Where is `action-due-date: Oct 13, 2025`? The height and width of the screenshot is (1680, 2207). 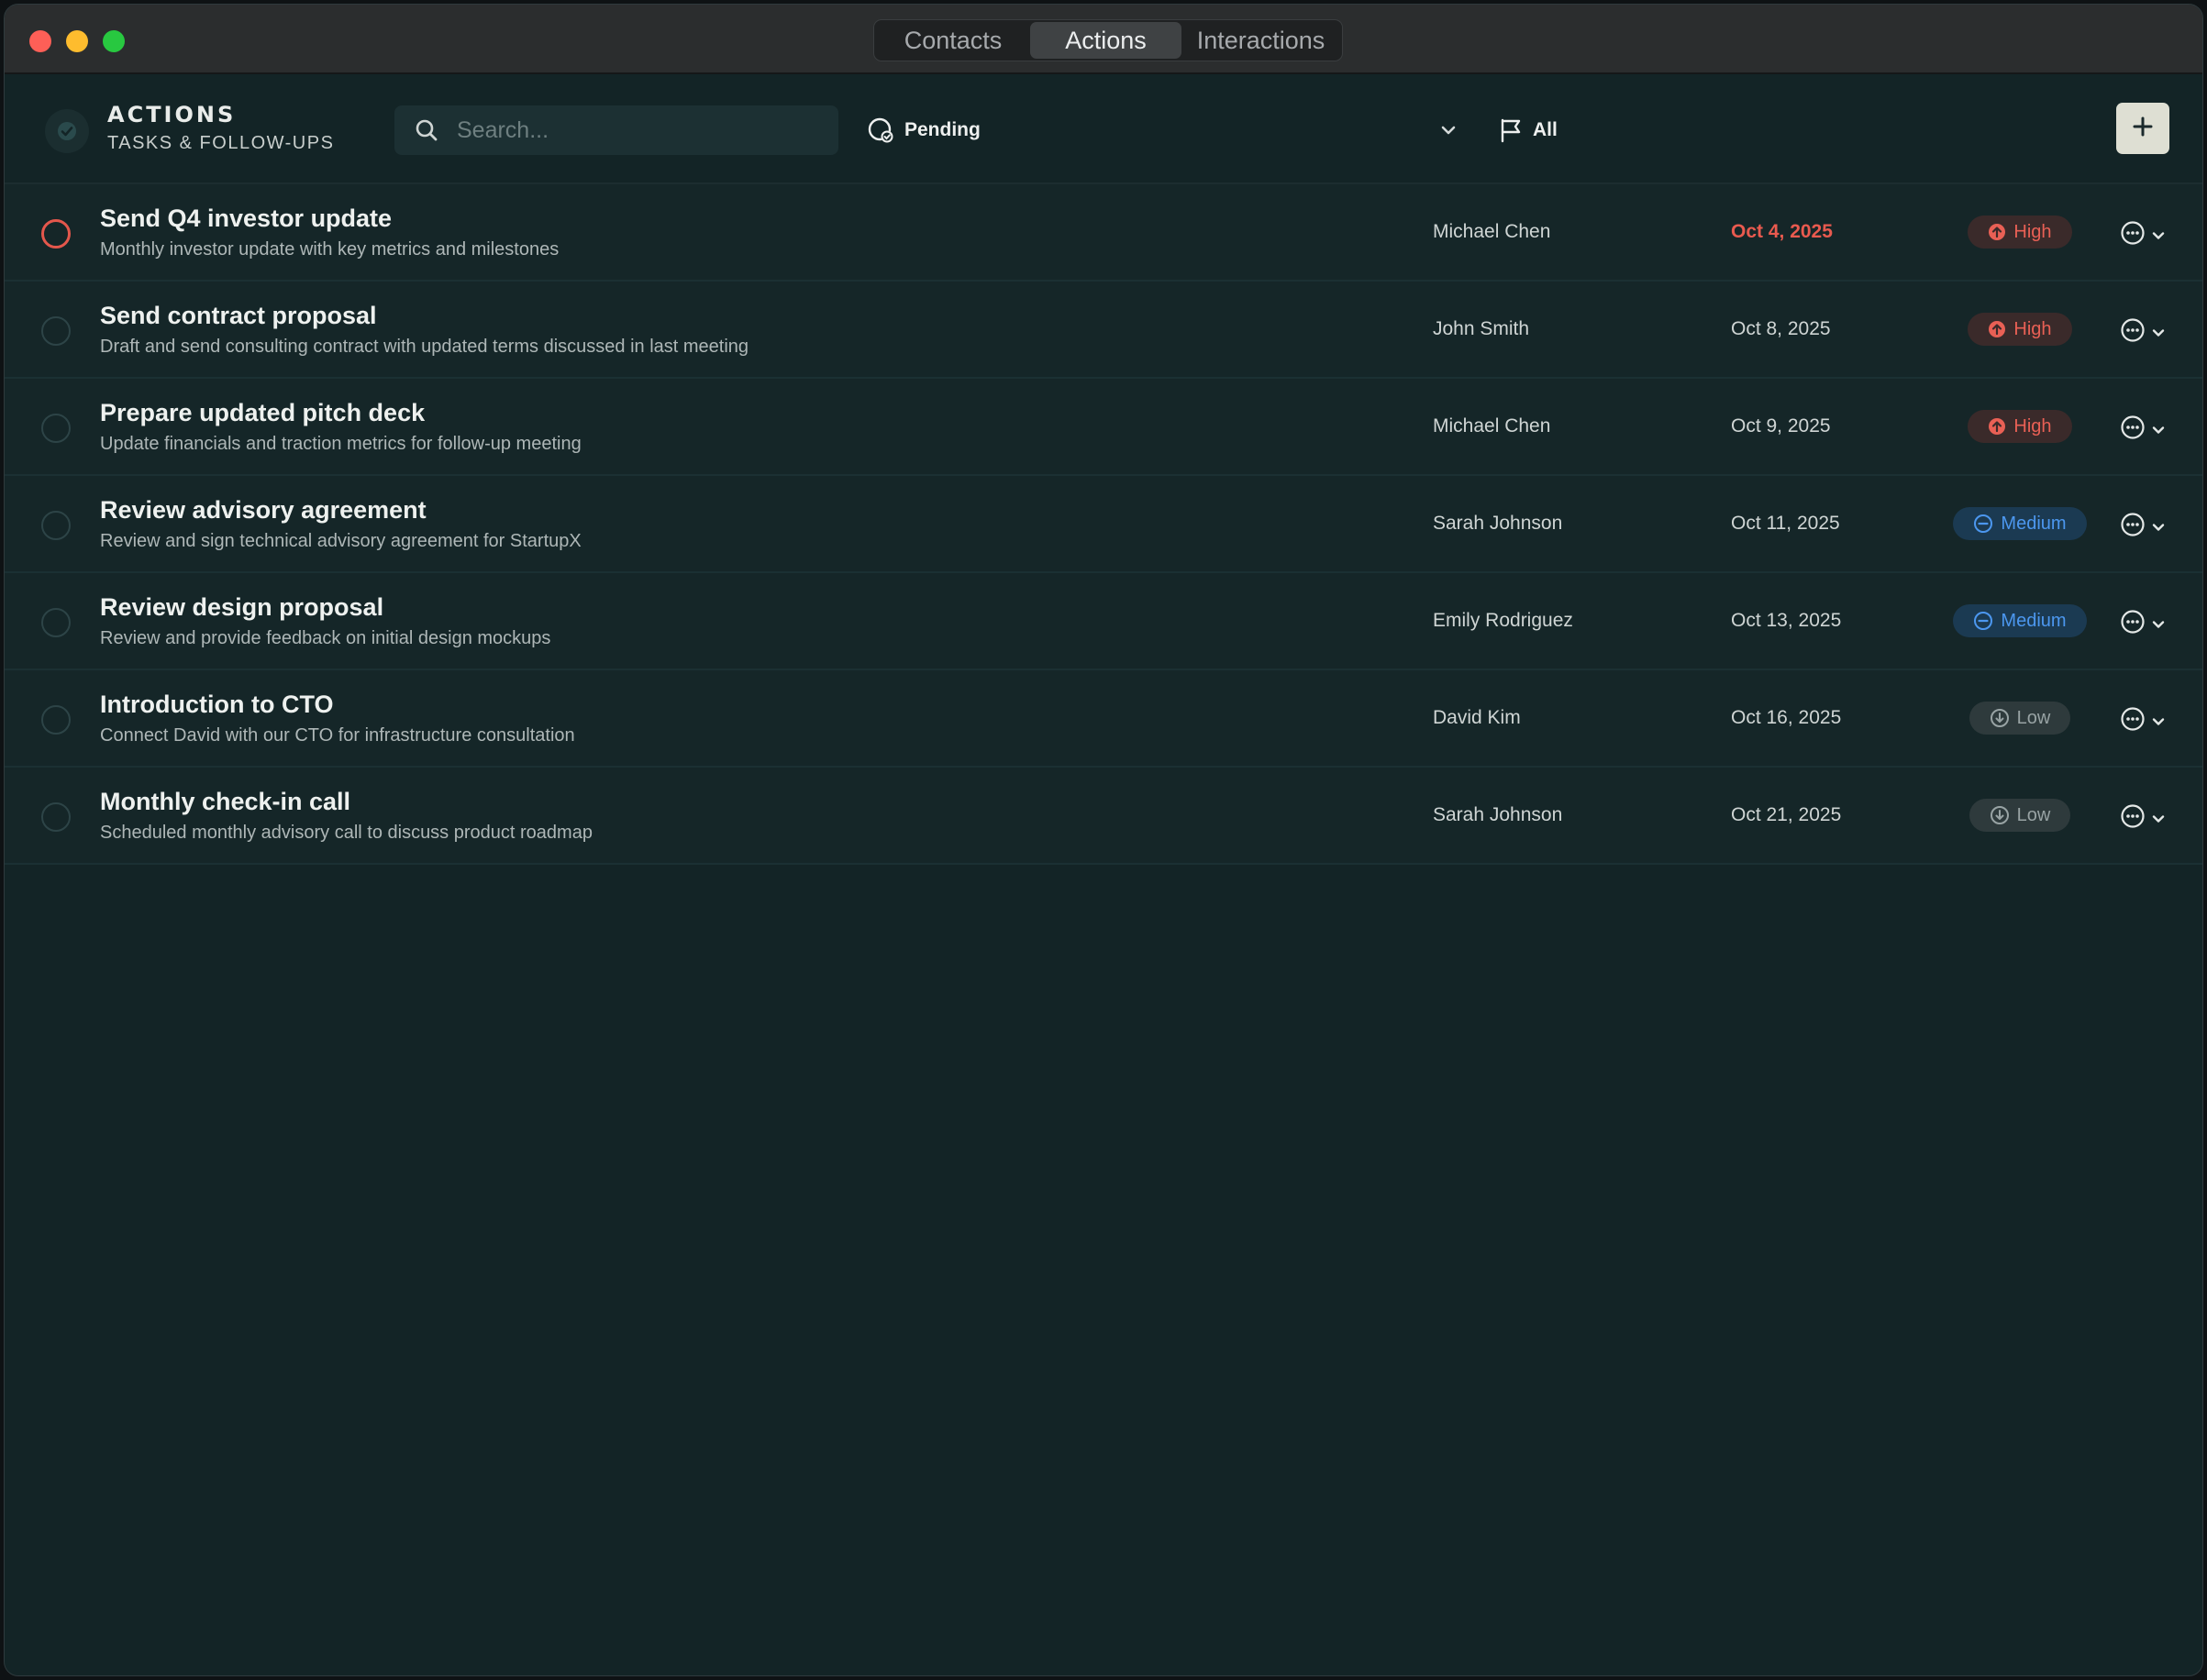 action-due-date: Oct 13, 2025 is located at coordinates (1786, 620).